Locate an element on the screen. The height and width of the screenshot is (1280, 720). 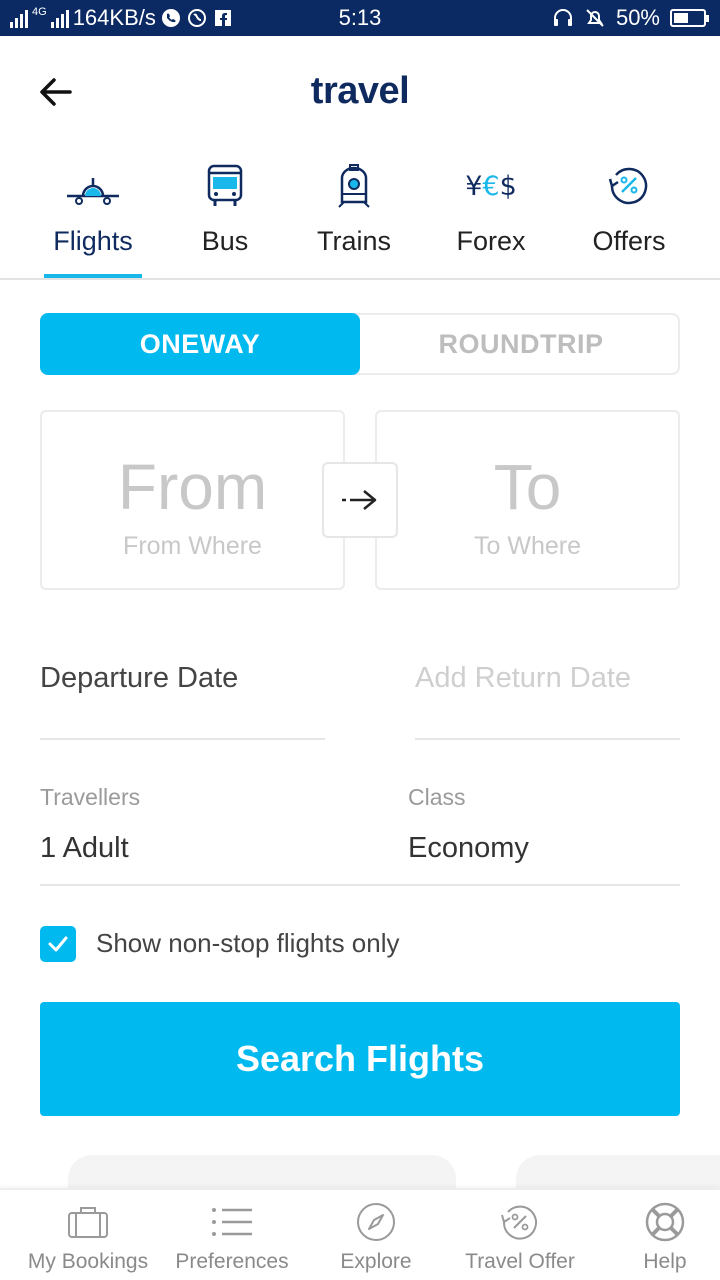
nav-my-bookings: My Bookings is located at coordinates (88, 1235).